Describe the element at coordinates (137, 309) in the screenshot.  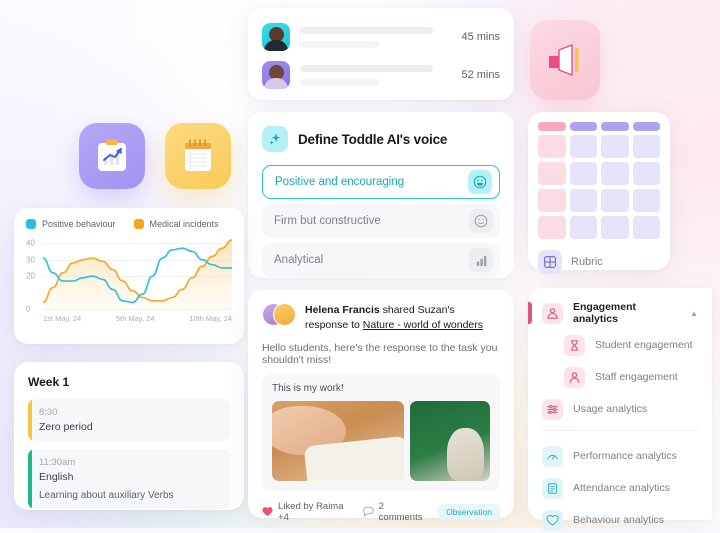
I see `grid-line` at that location.